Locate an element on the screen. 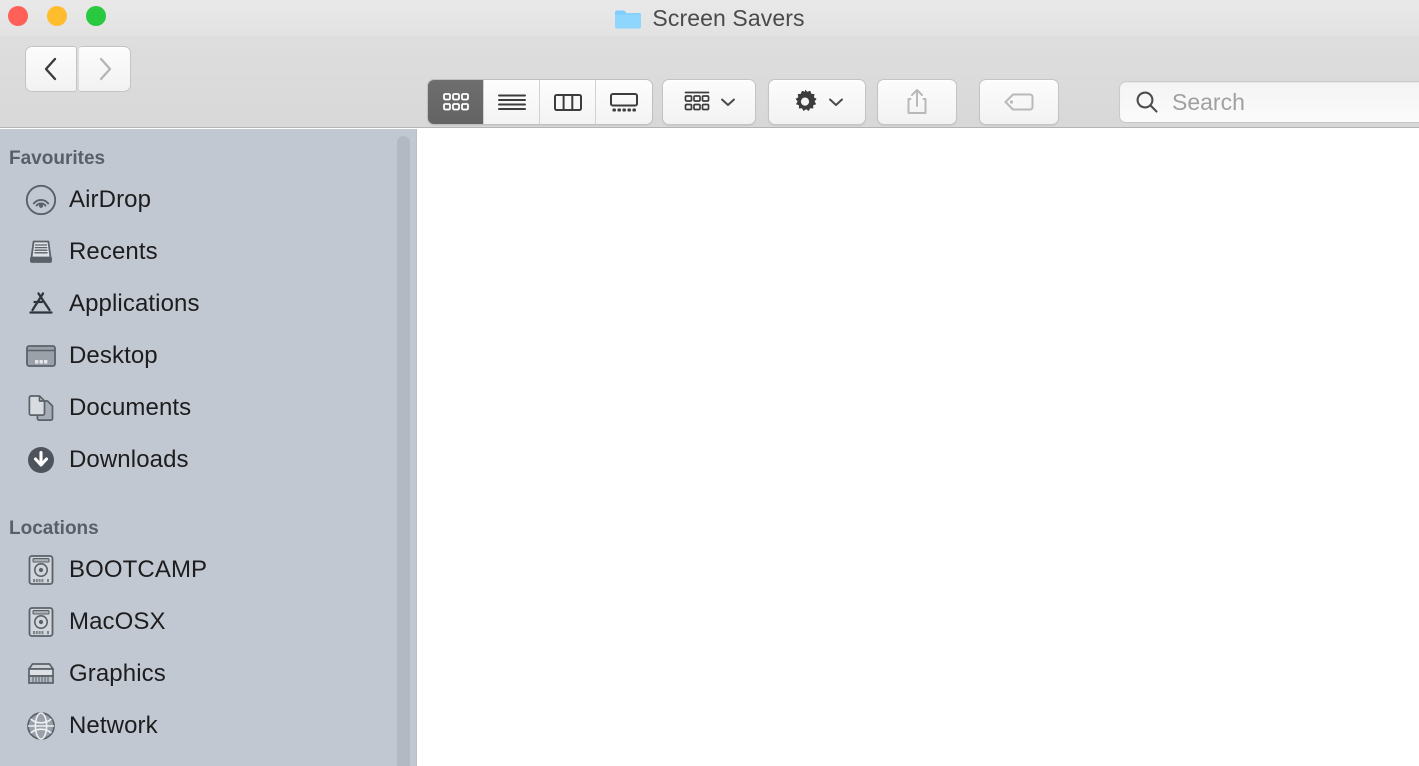 The height and width of the screenshot is (766, 1419). list-view-button is located at coordinates (512, 102).